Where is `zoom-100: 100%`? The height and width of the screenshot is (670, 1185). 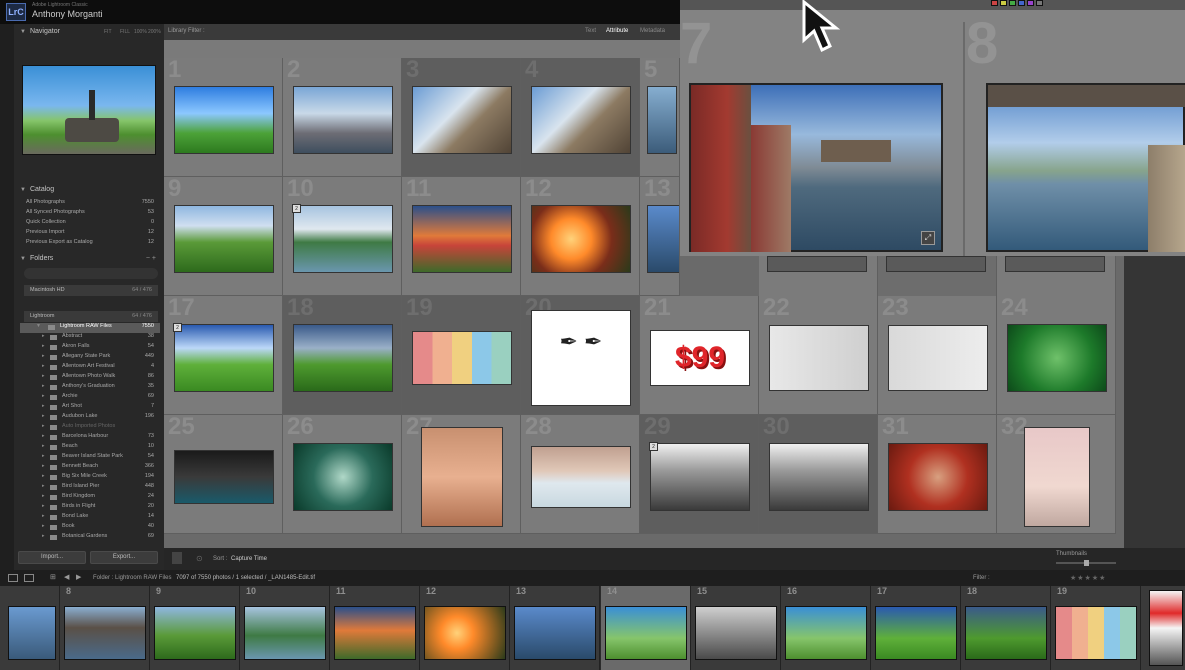
zoom-100: 100% is located at coordinates (140, 32).